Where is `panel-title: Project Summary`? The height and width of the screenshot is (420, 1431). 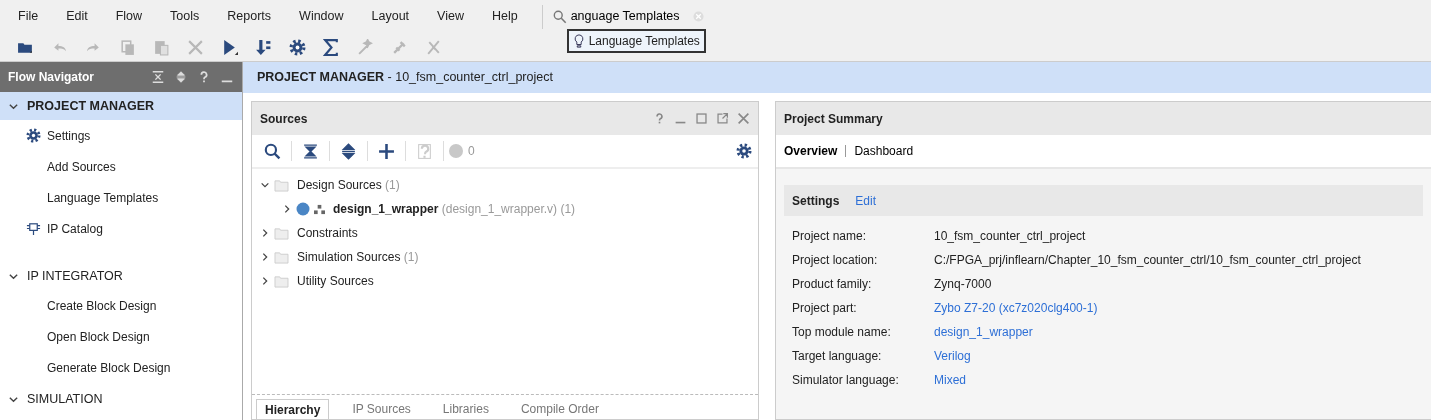 panel-title: Project Summary is located at coordinates (833, 119).